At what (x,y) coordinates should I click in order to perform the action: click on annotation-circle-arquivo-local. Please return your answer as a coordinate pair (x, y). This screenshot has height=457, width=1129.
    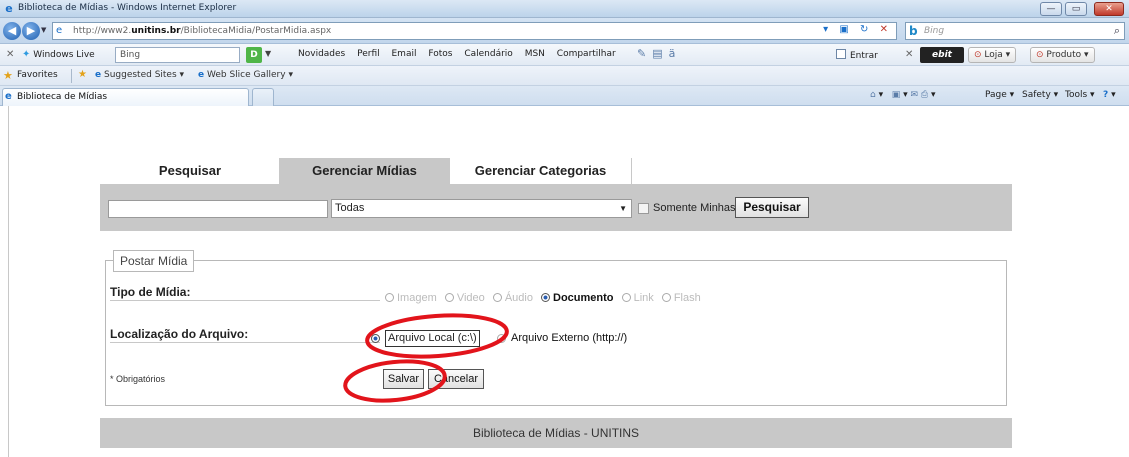
    Looking at the image, I should click on (437, 336).